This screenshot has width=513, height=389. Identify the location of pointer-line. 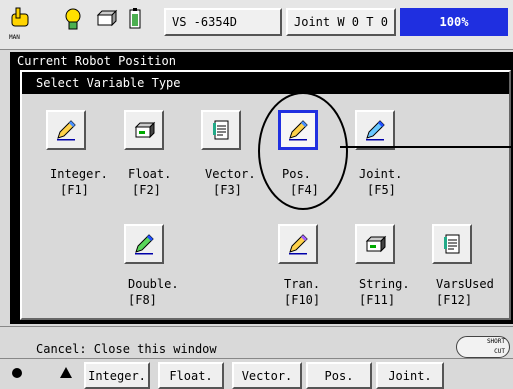
(426, 147).